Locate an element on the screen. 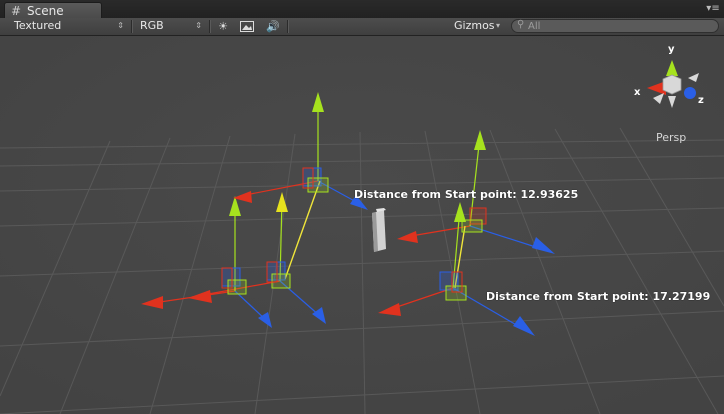 The width and height of the screenshot is (724, 414). render-mode-value: Textured is located at coordinates (38, 25).